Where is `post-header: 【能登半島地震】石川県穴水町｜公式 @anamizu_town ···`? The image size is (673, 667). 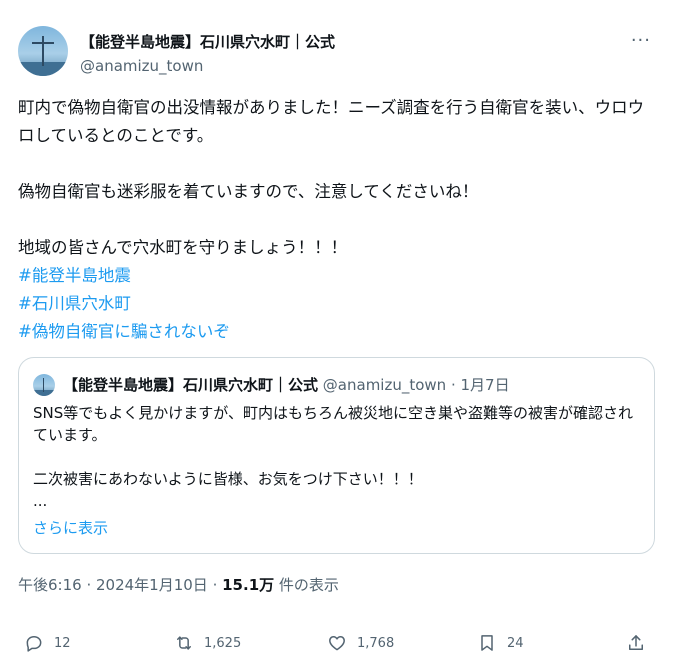
post-header: 【能登半島地震】石川県穴水町｜公式 @anamizu_town ··· is located at coordinates (336, 54).